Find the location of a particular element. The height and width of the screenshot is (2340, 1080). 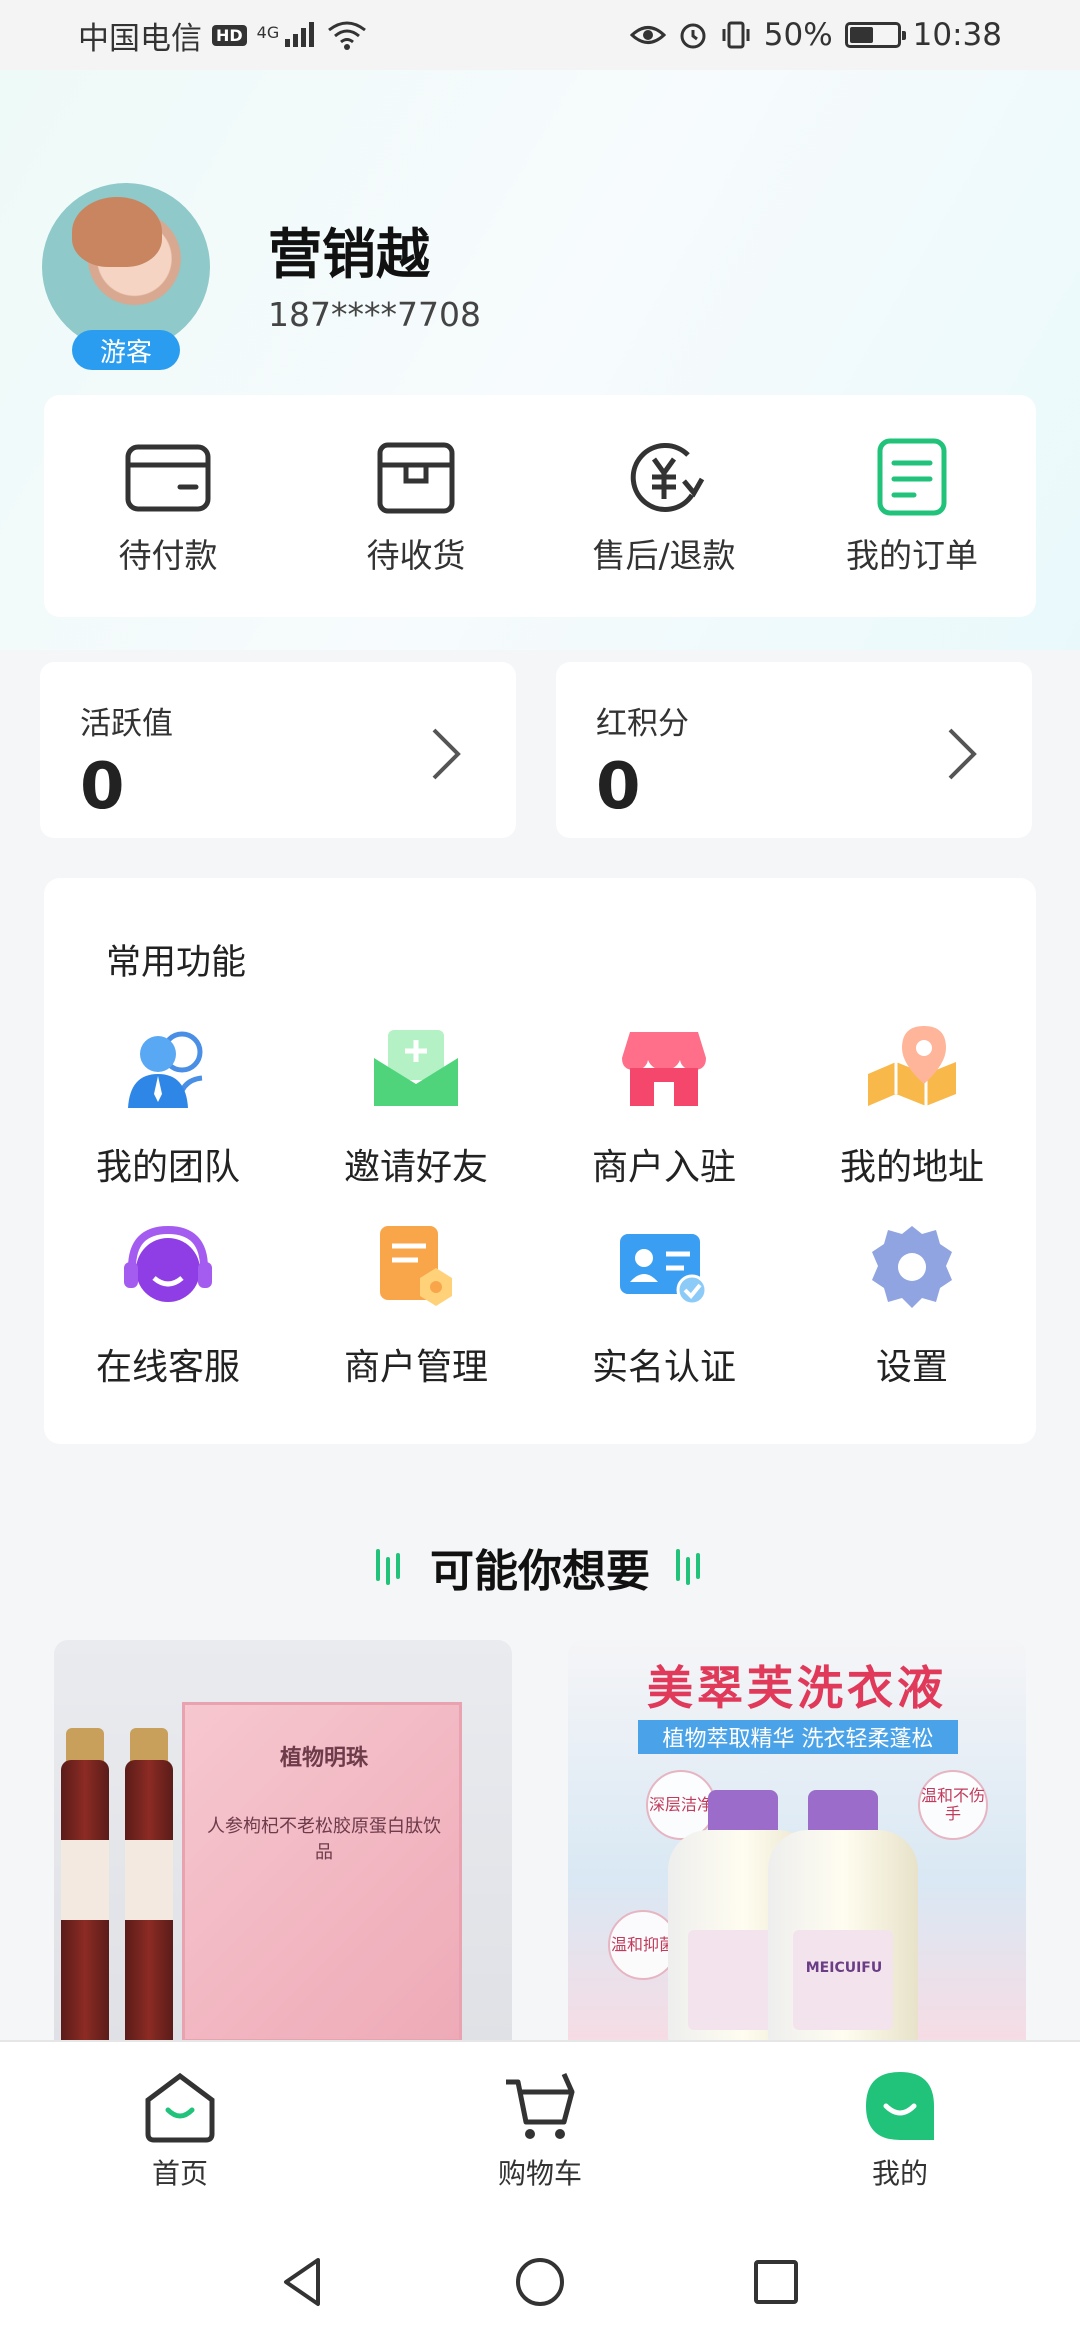

username: 营销越 is located at coordinates (349, 254).